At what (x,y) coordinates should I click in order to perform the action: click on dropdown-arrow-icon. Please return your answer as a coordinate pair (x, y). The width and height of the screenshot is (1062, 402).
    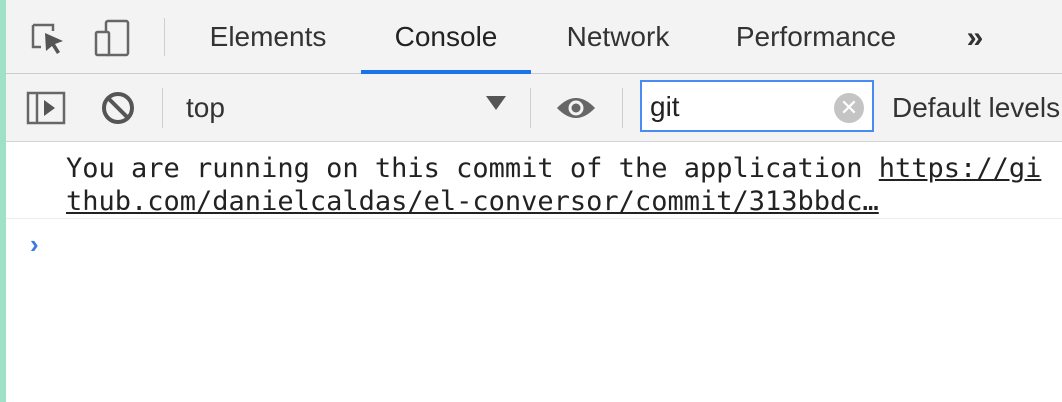
    Looking at the image, I should click on (496, 103).